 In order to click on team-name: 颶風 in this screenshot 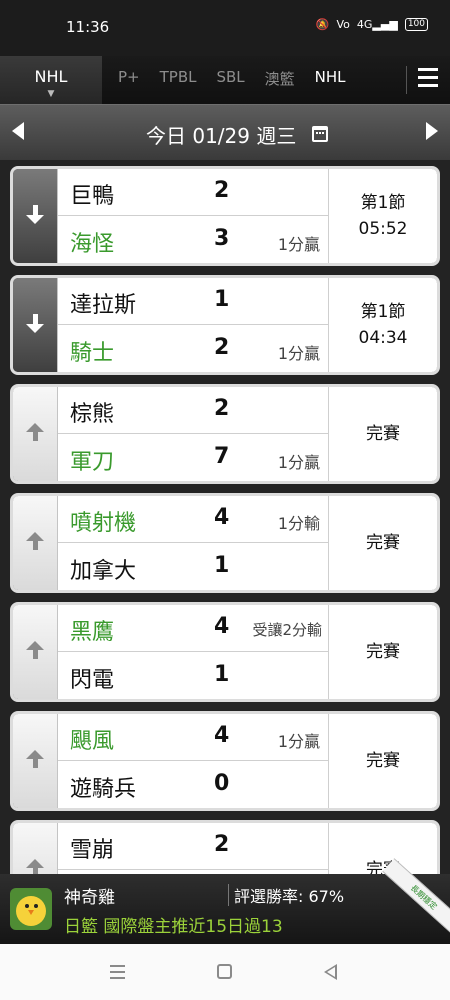, I will do `click(92, 741)`.